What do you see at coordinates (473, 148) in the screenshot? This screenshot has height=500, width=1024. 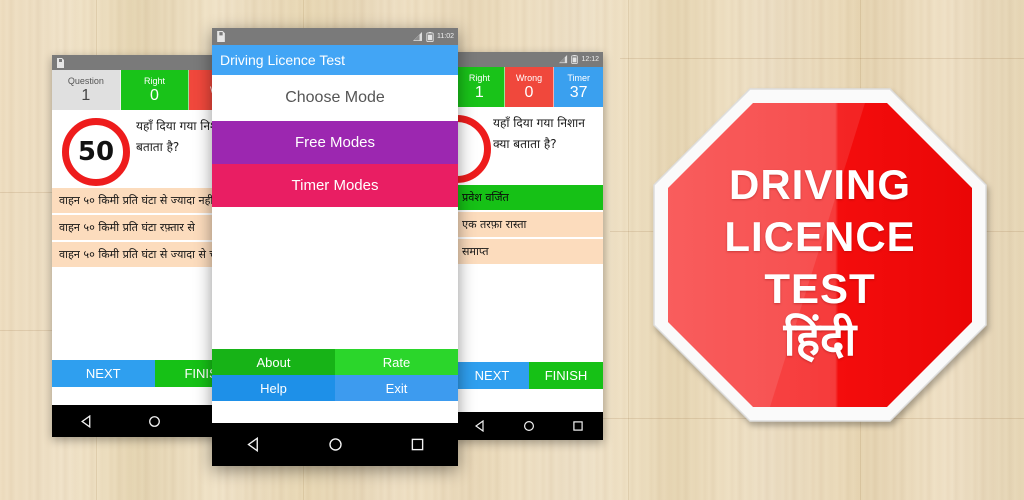 I see `speed-limit-sign-icon` at bounding box center [473, 148].